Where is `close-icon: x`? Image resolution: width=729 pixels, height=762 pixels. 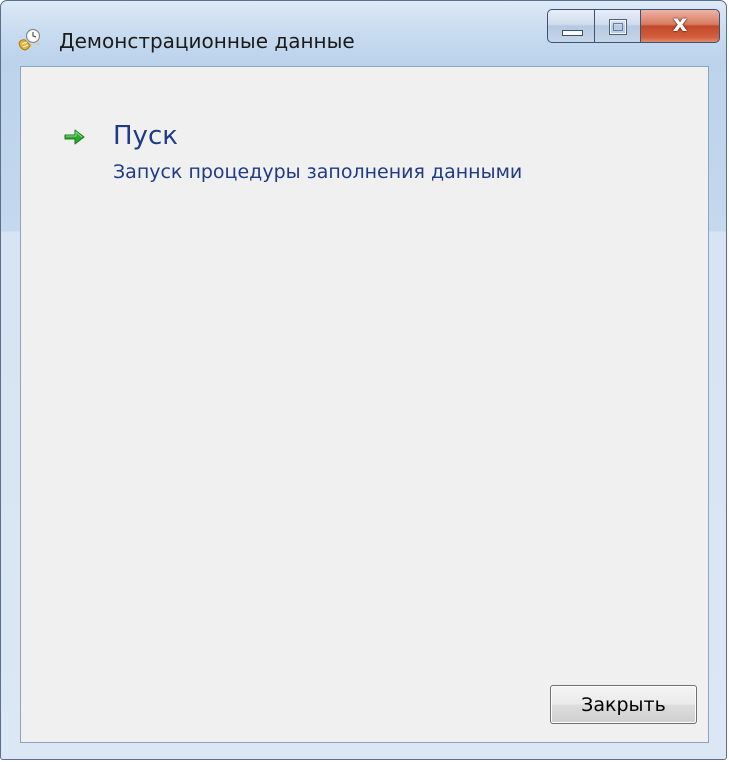 close-icon: x is located at coordinates (680, 24).